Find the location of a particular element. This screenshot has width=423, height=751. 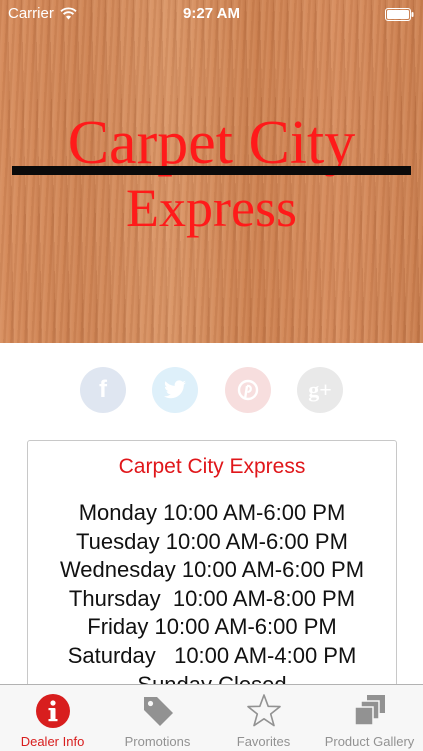

status-time: 9:27 AM is located at coordinates (211, 13).